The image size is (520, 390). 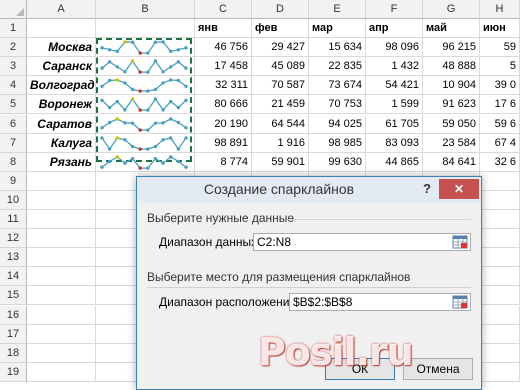 What do you see at coordinates (362, 242) in the screenshot?
I see `data-range-input: C2:N8` at bounding box center [362, 242].